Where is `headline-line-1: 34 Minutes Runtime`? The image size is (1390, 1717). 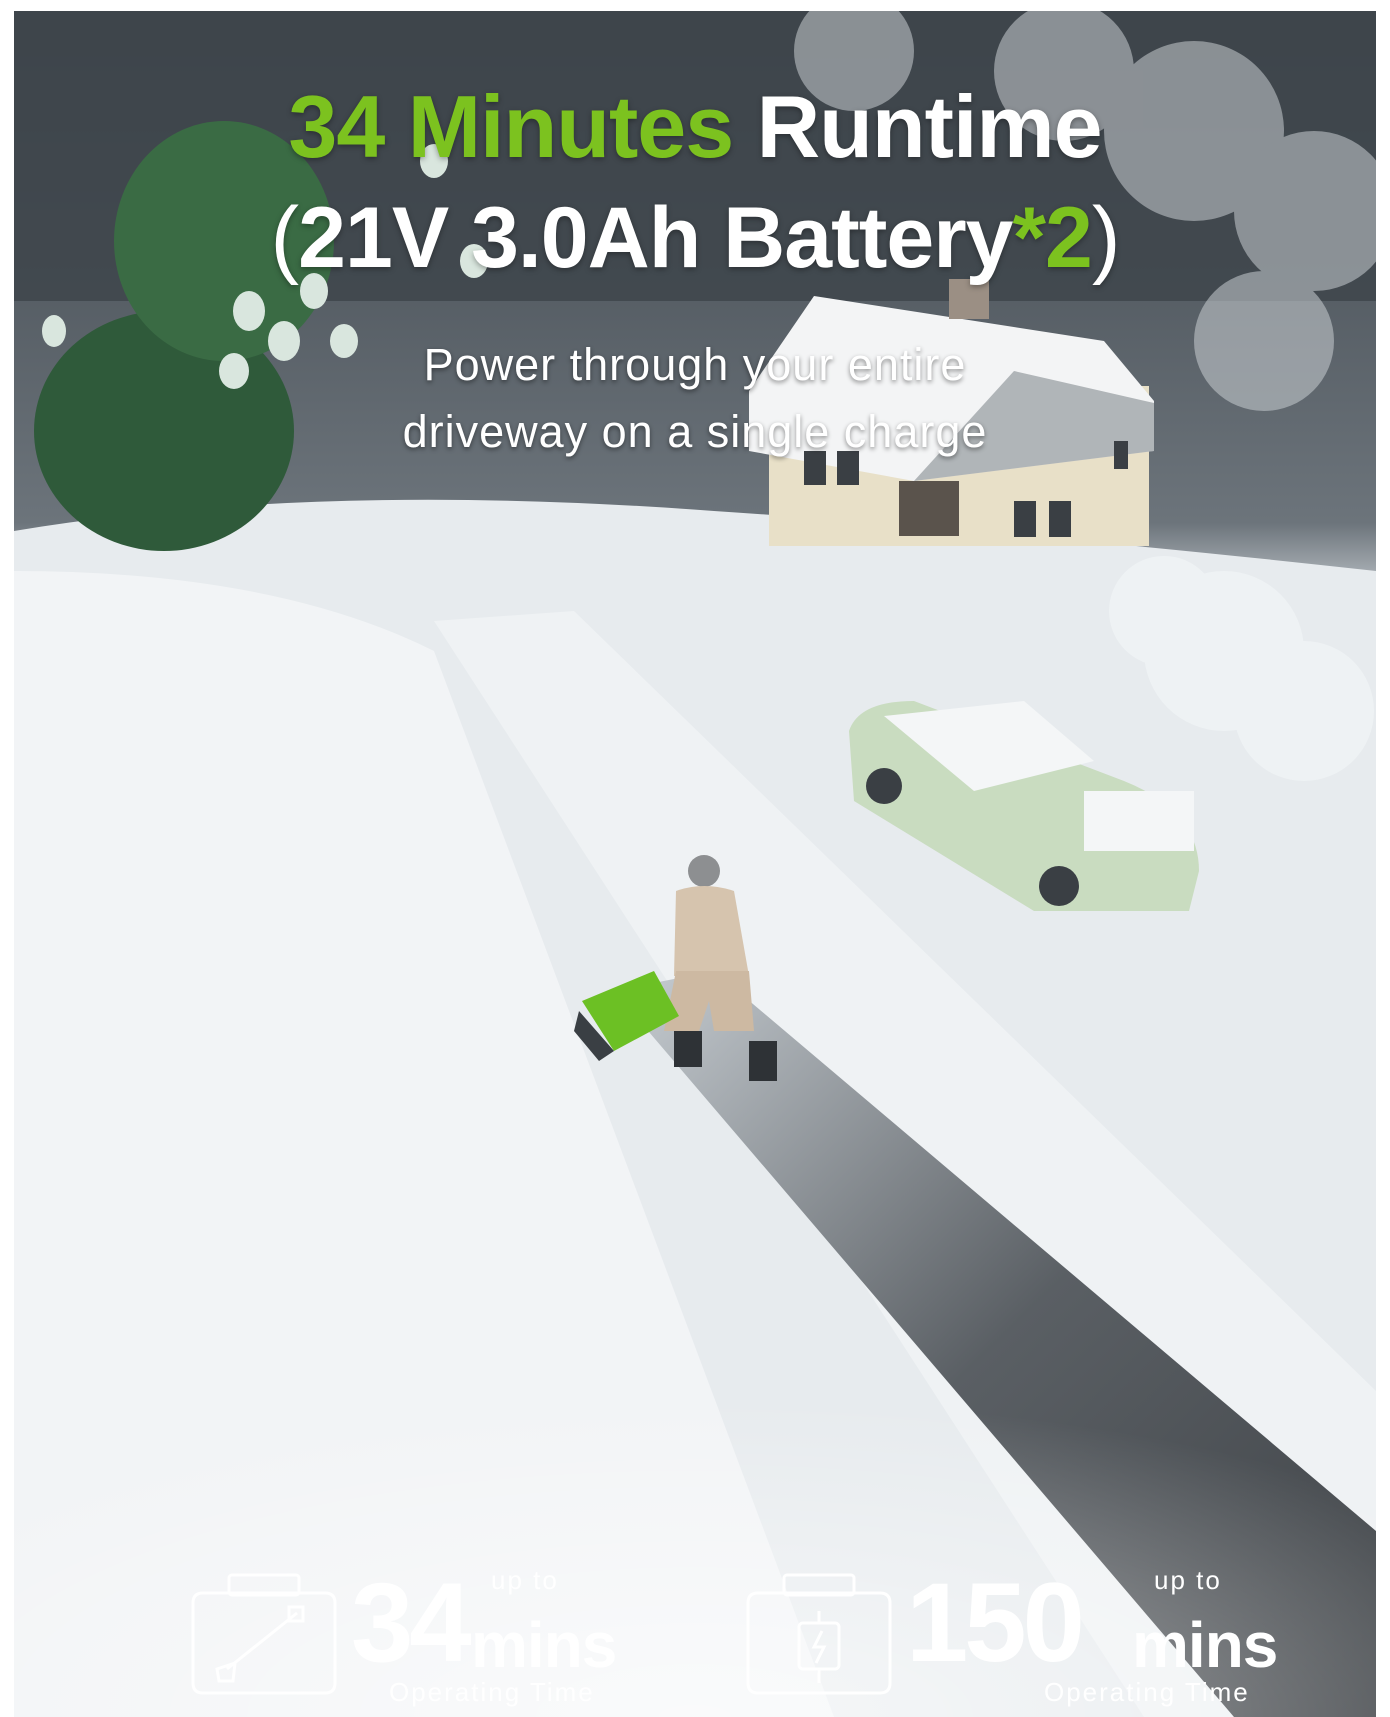 headline-line-1: 34 Minutes Runtime is located at coordinates (695, 127).